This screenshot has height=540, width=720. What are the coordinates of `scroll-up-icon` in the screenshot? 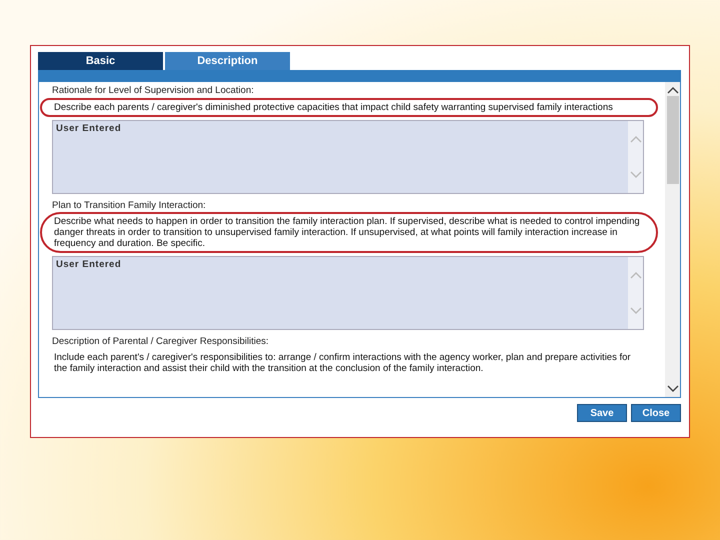 It's located at (672, 90).